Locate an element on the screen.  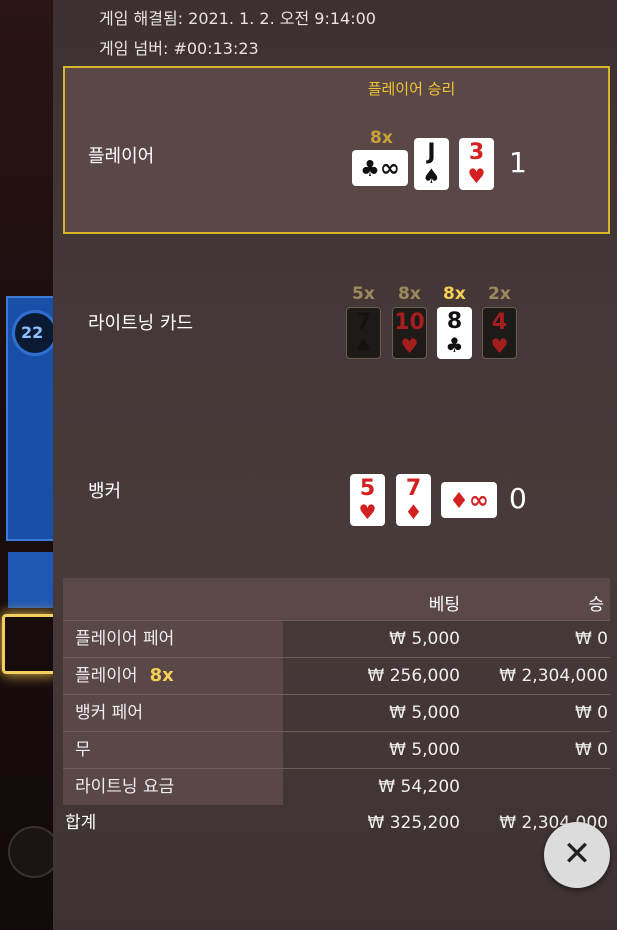
lightning-card: 10 ♥ is located at coordinates (409, 333).